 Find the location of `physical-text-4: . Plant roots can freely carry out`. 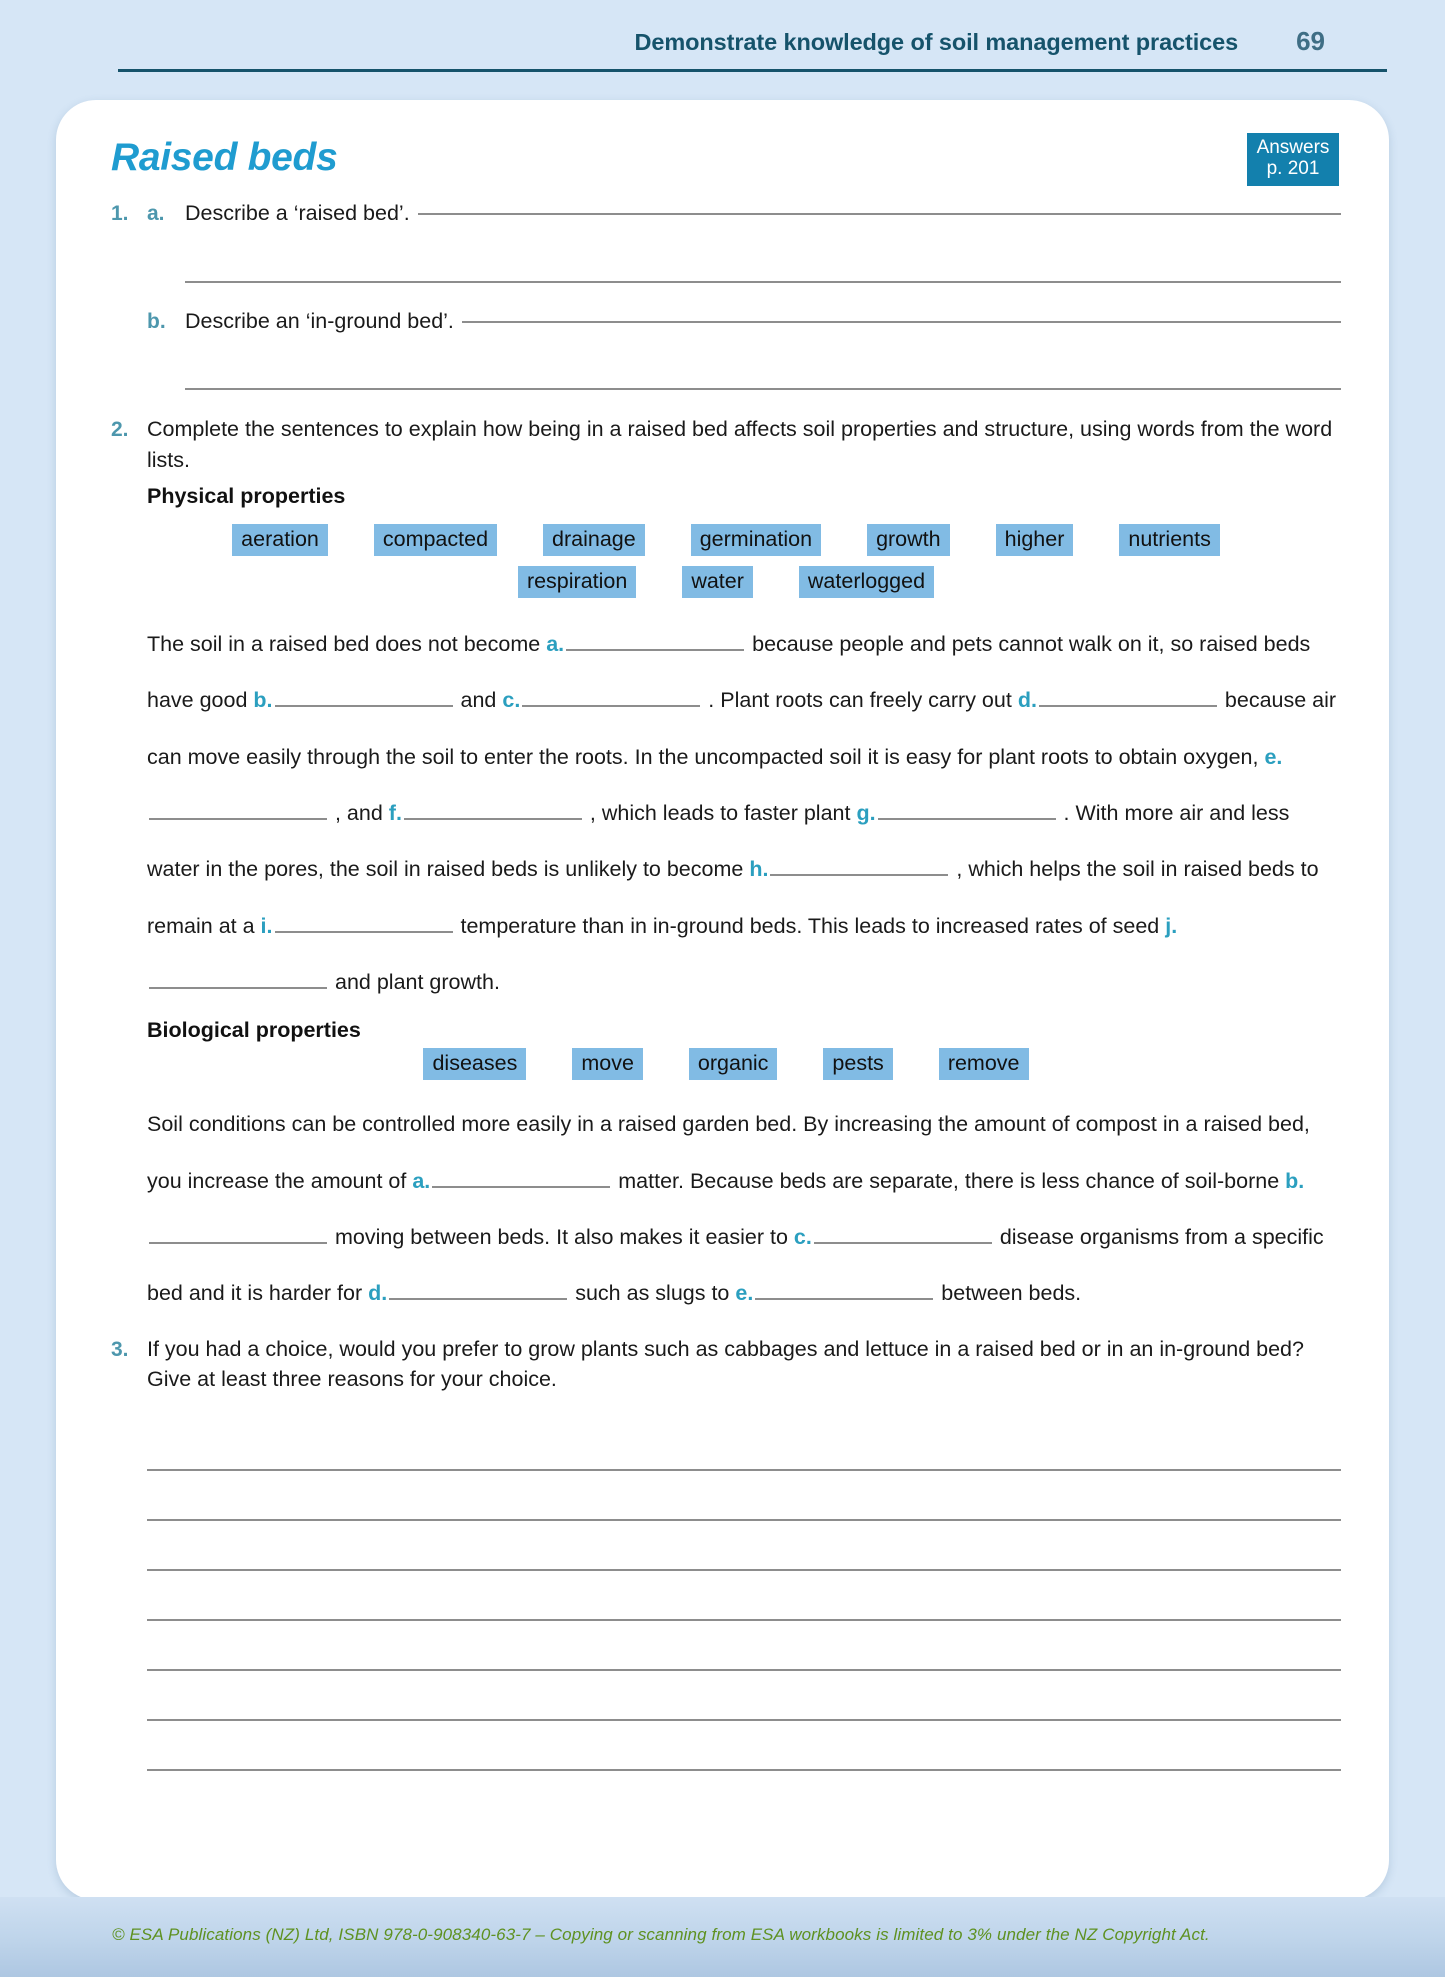

physical-text-4: . Plant roots can freely carry out is located at coordinates (860, 700).